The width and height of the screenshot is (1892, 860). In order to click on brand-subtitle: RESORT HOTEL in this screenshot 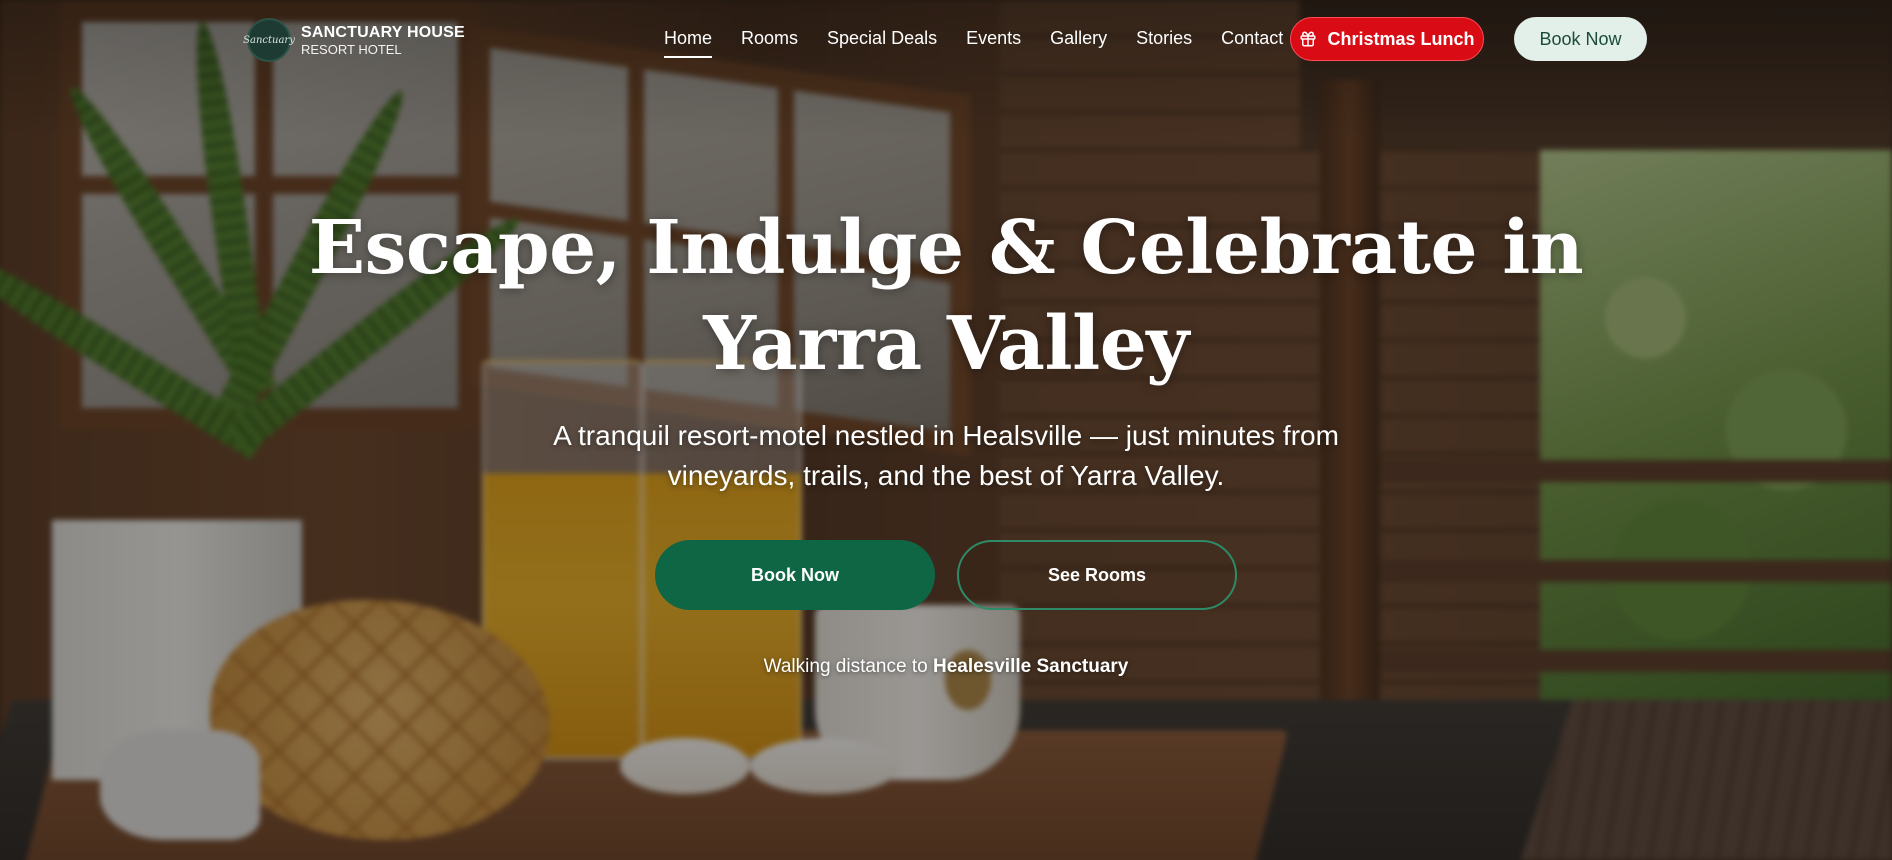, I will do `click(351, 49)`.